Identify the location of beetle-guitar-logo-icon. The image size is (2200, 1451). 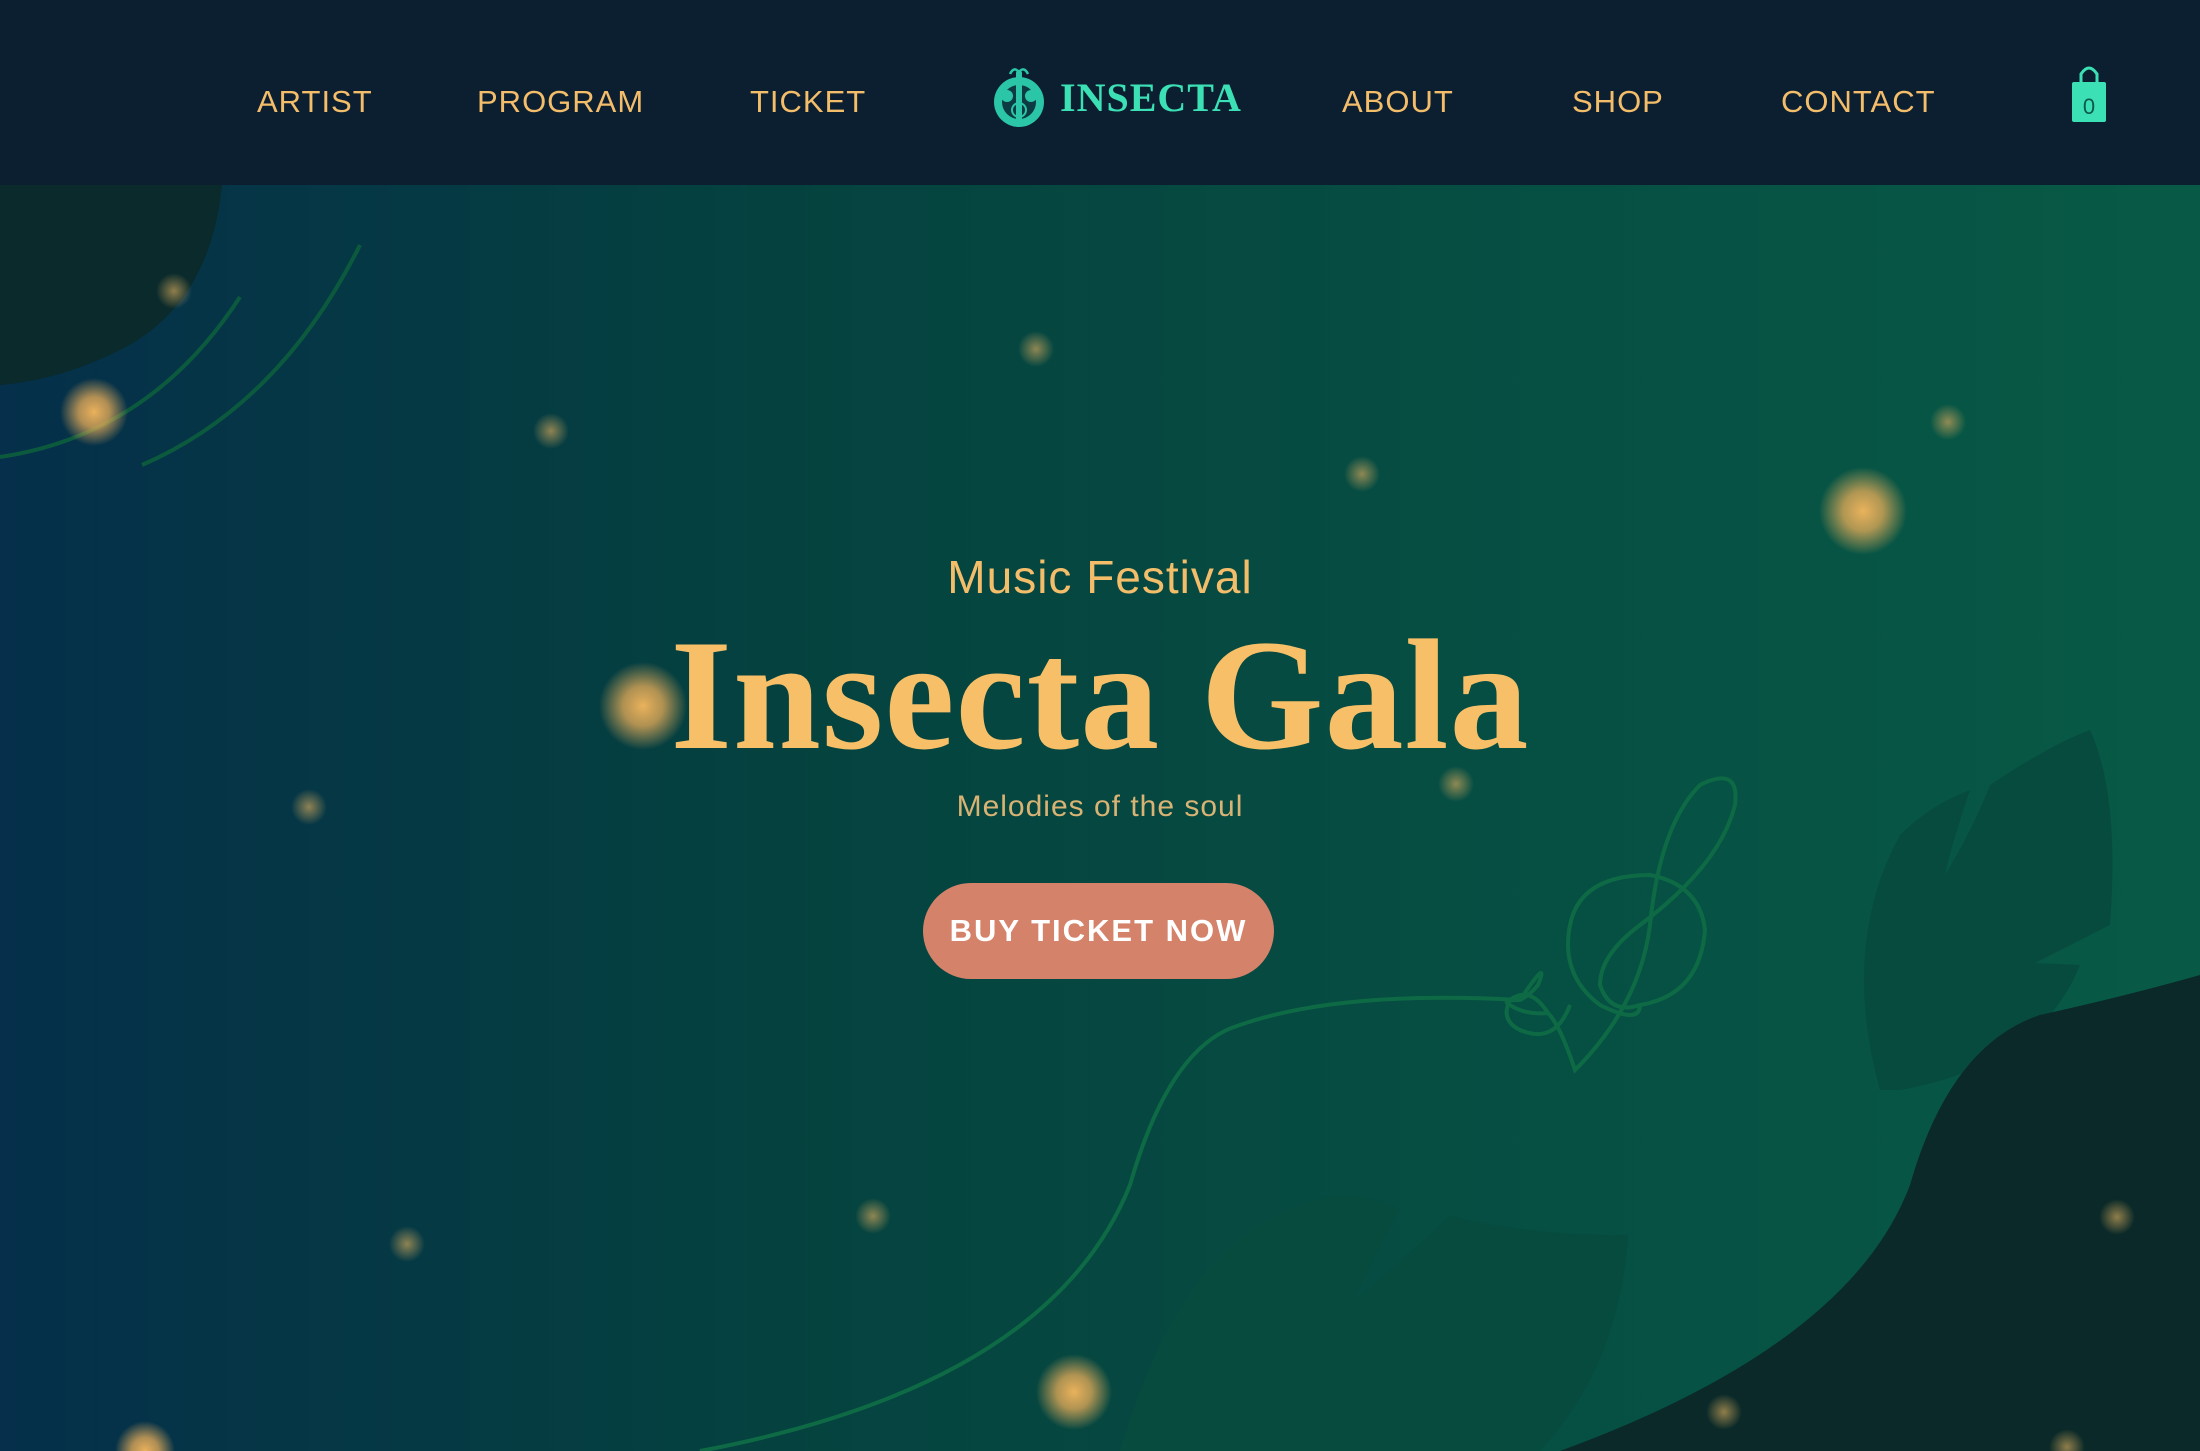
(1019, 97).